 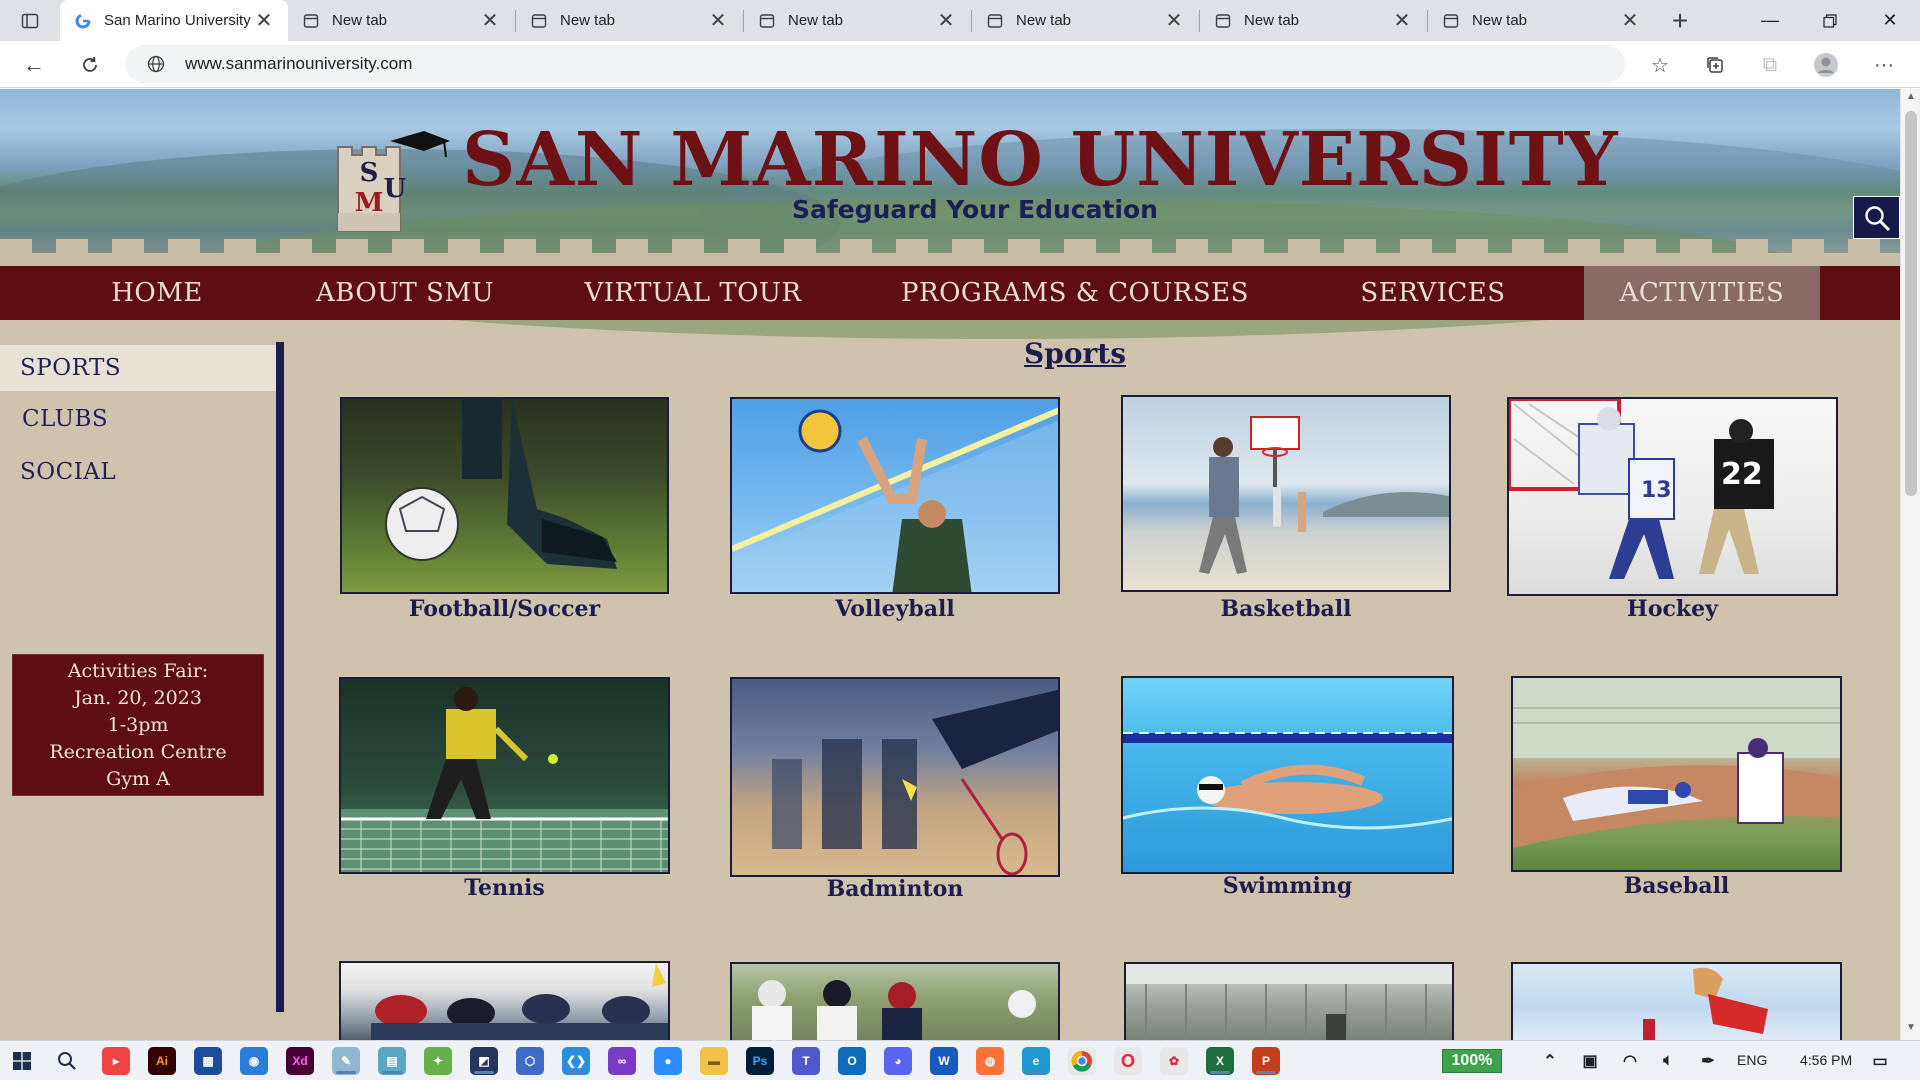 I want to click on sport-label-tennis: Tennis, so click(x=504, y=888).